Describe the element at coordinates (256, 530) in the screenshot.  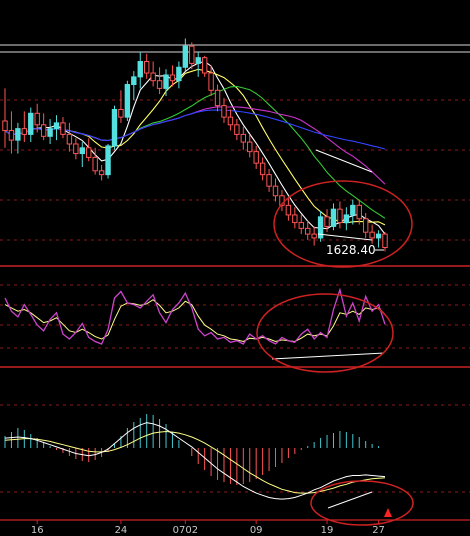
I see `x-tick-label: 09` at that location.